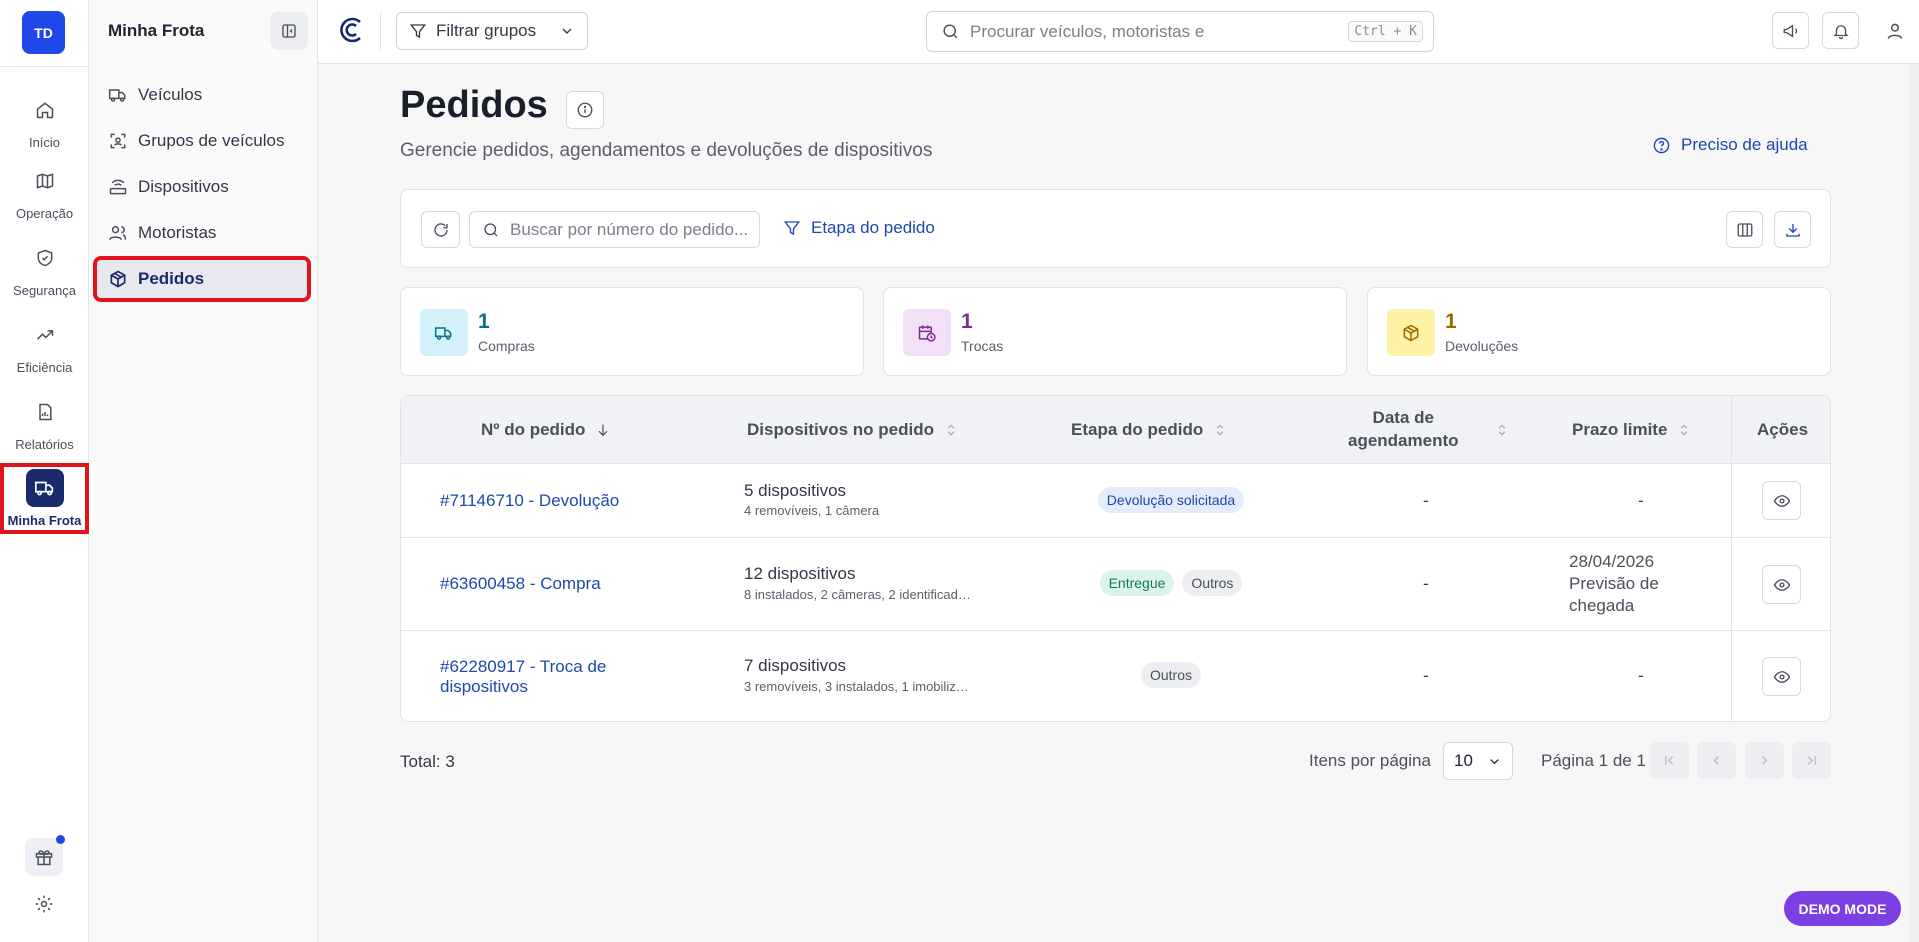 This screenshot has height=942, width=1919. I want to click on first-page-button, so click(1669, 760).